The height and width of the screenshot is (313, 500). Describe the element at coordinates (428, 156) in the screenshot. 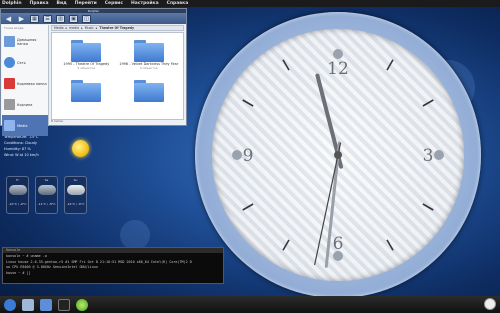

I see `numeral-3: 3` at that location.